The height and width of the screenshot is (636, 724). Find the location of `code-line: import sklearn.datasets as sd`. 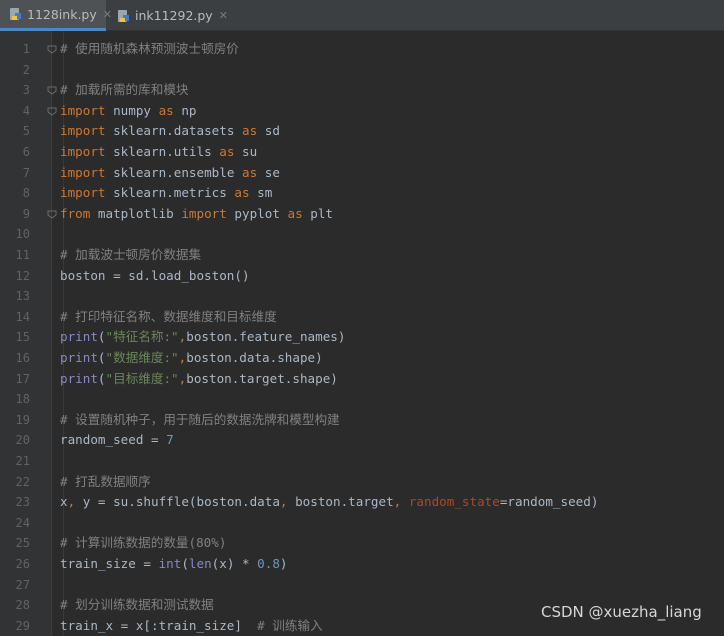

code-line: import sklearn.datasets as sd is located at coordinates (170, 131).